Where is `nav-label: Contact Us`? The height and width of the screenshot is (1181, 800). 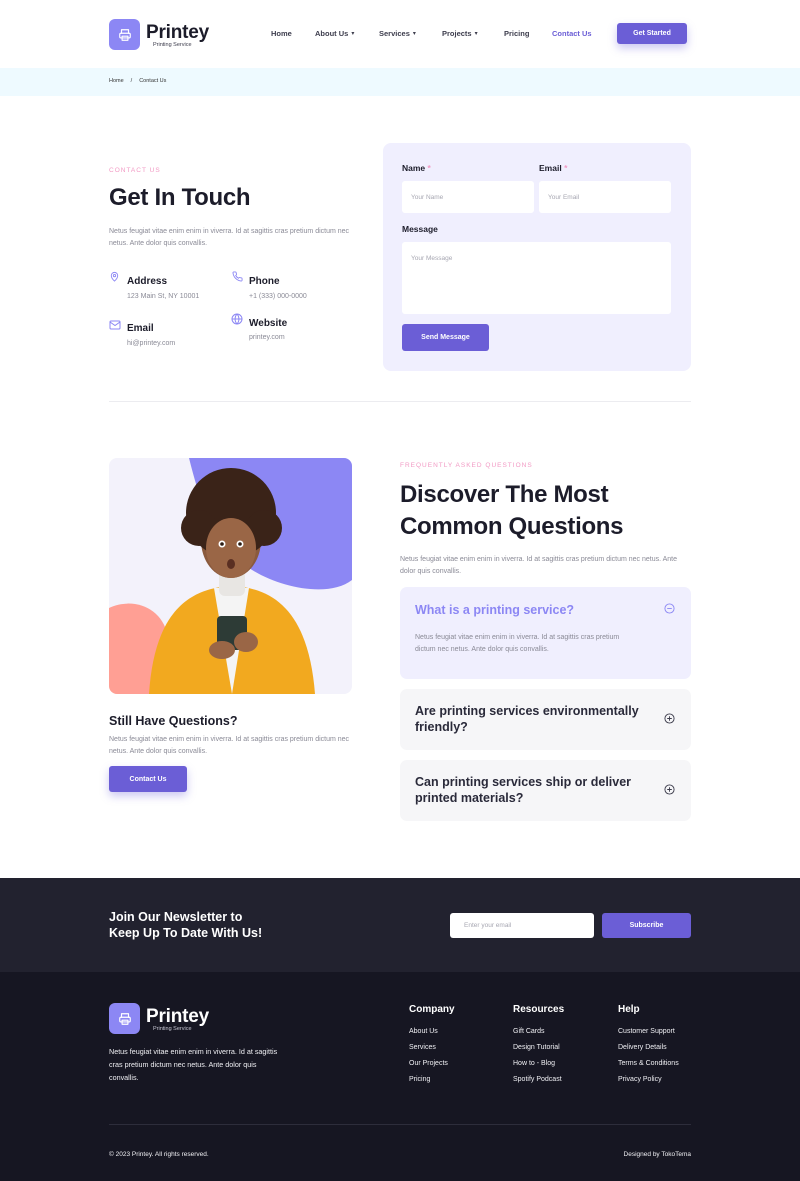
nav-label: Contact Us is located at coordinates (572, 33).